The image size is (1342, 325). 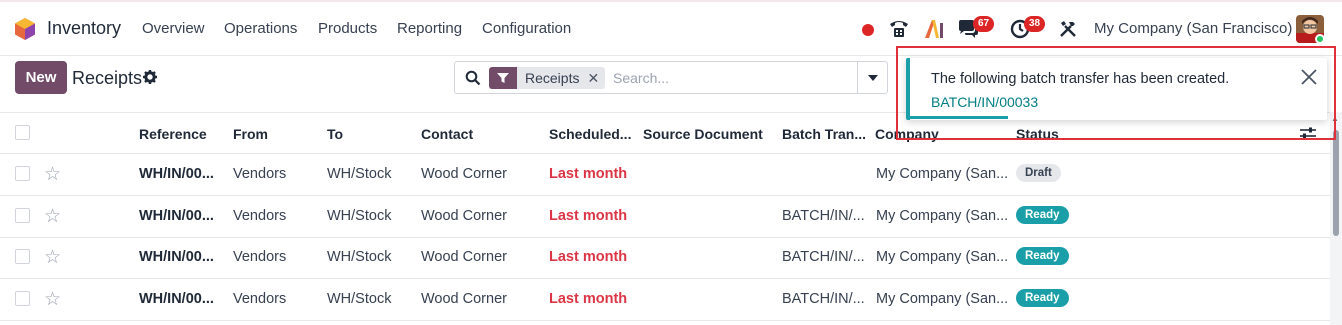 What do you see at coordinates (1068, 29) in the screenshot?
I see `tools-icon` at bounding box center [1068, 29].